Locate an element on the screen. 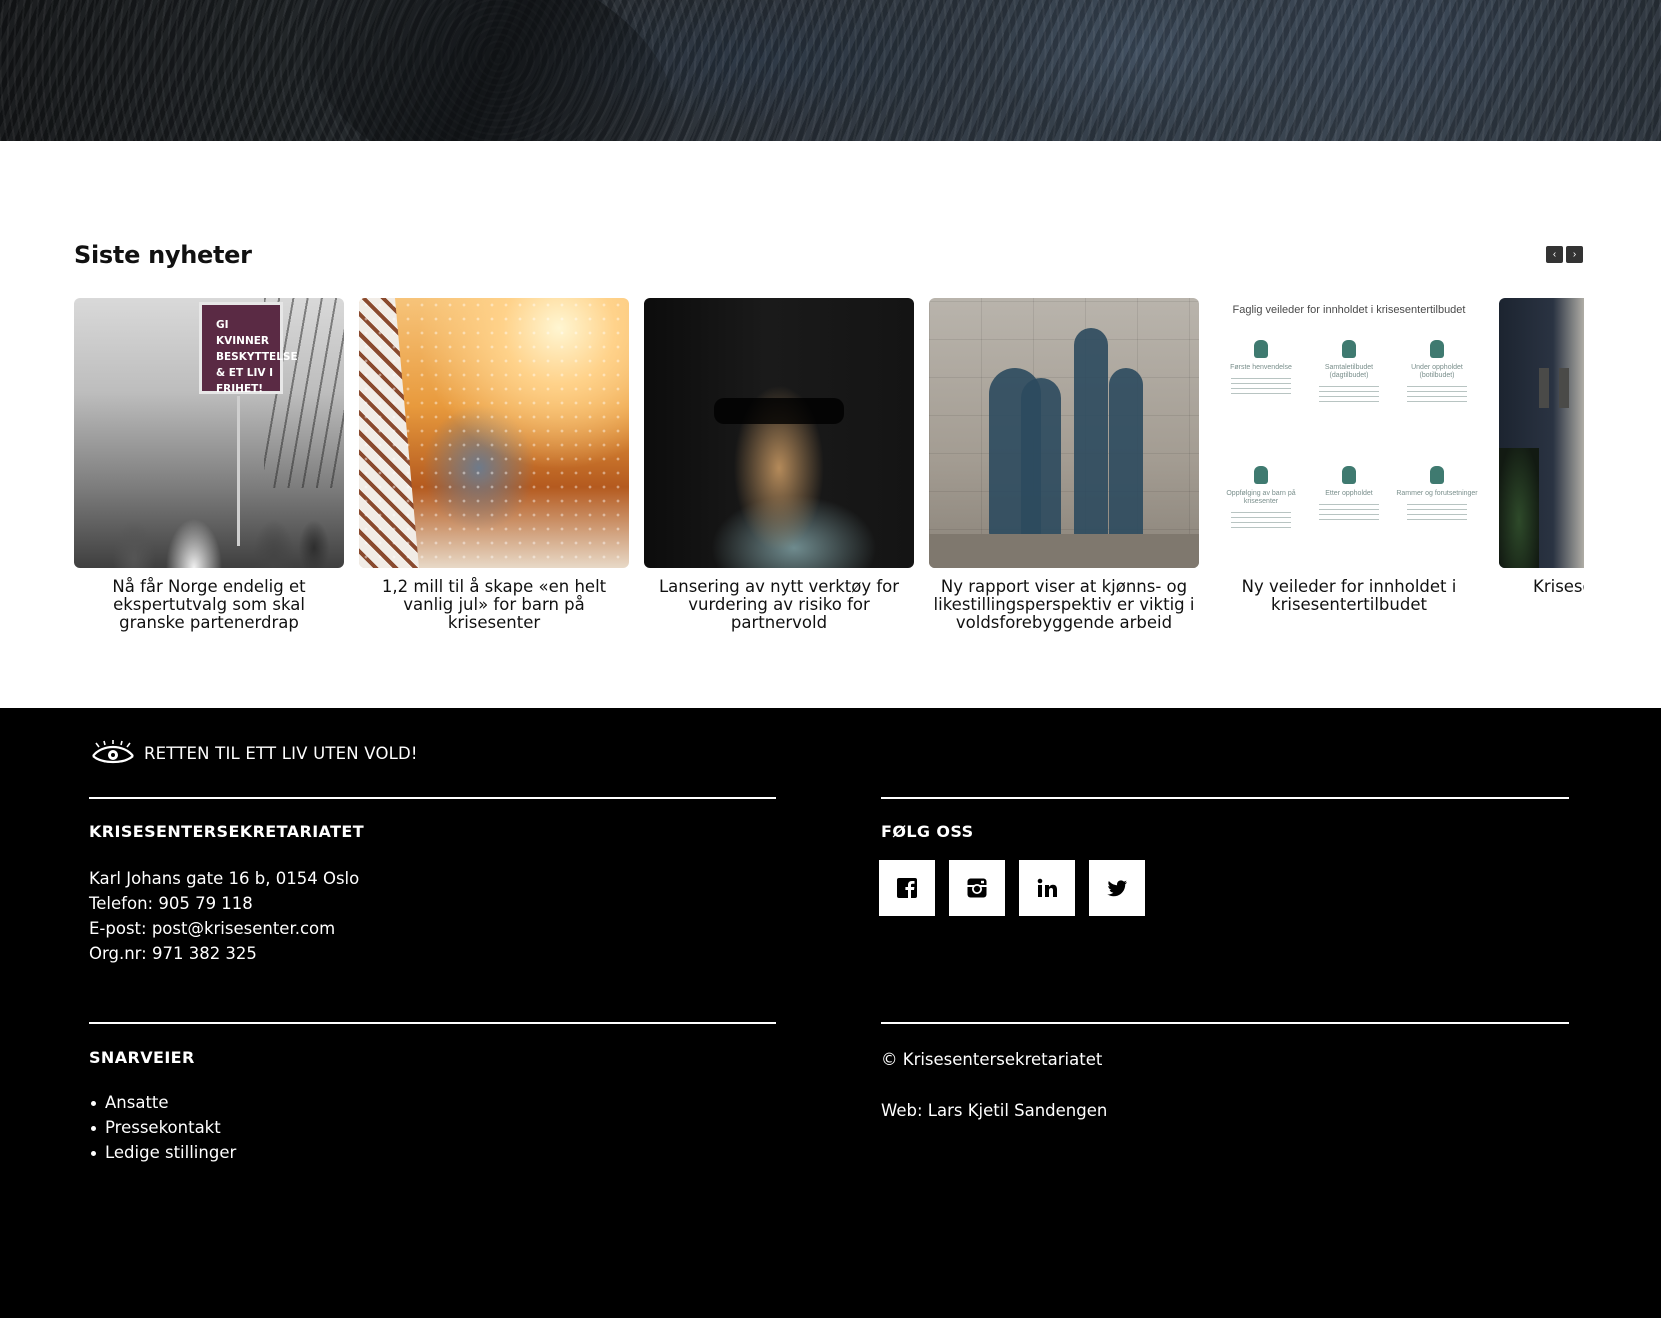 This screenshot has height=1318, width=1661. instagram-icon is located at coordinates (977, 888).